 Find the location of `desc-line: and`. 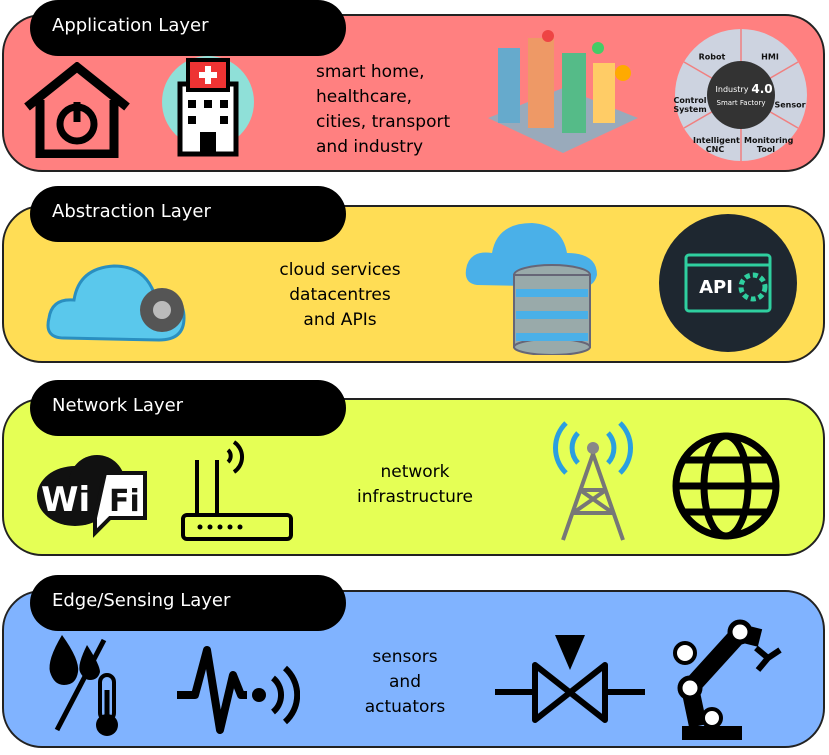

desc-line: and is located at coordinates (405, 682).